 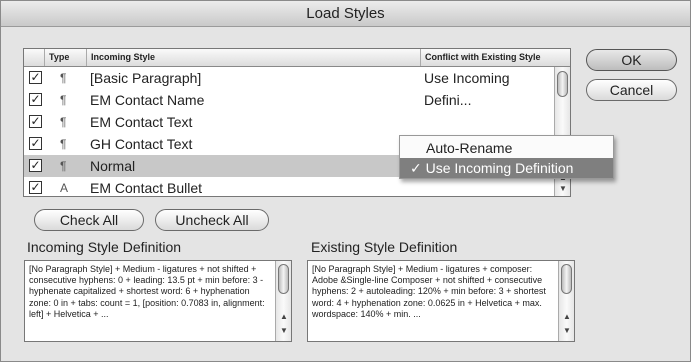 What do you see at coordinates (146, 78) in the screenshot?
I see `style-name: [Basic Paragraph]` at bounding box center [146, 78].